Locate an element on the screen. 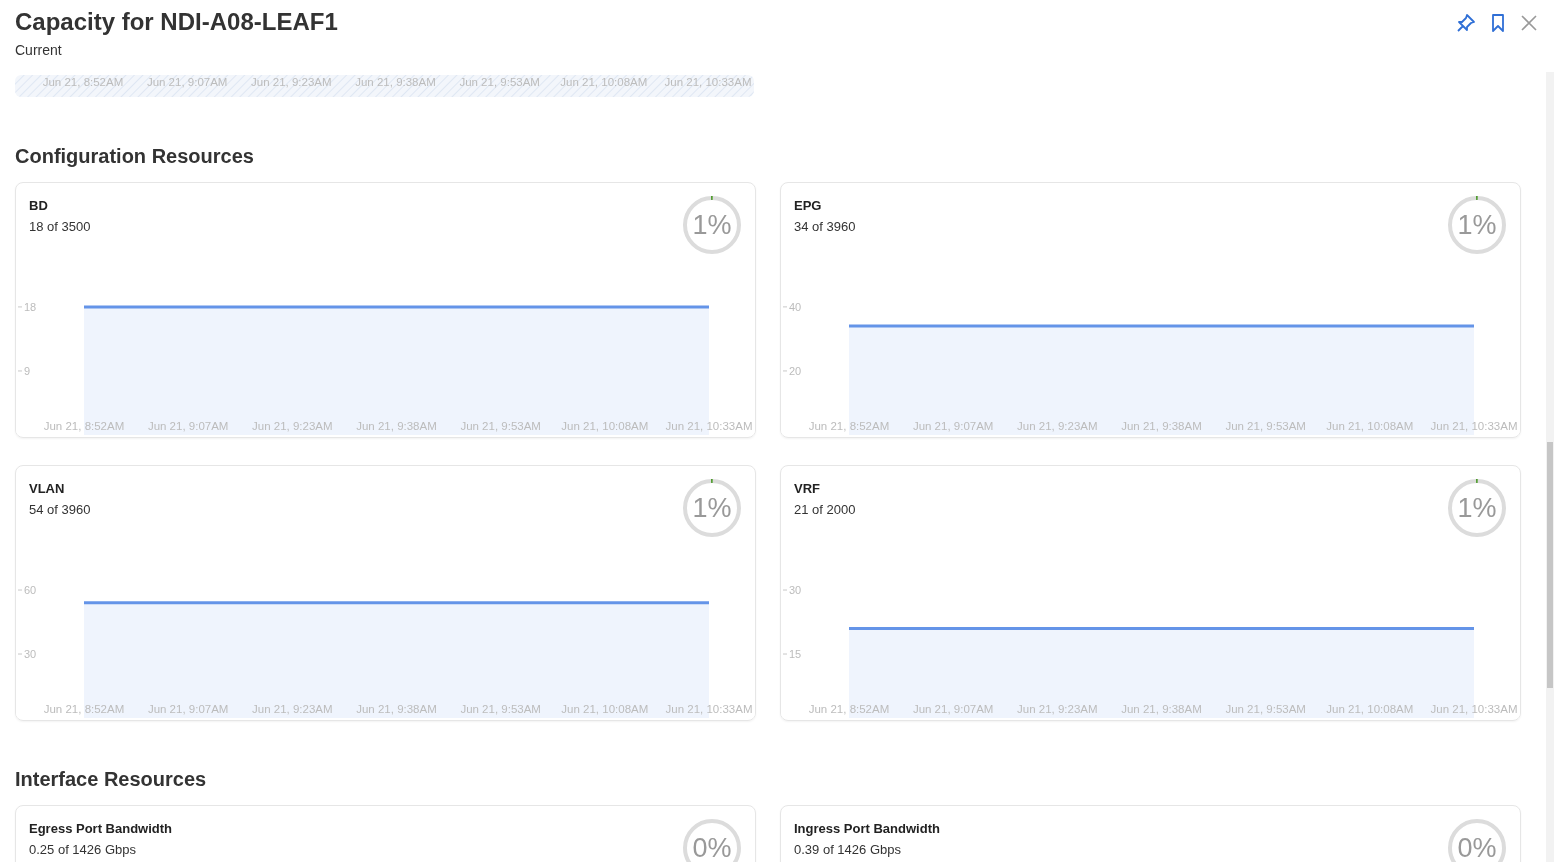 This screenshot has width=1554, height=862. scrollbar-thumb is located at coordinates (1550, 565).